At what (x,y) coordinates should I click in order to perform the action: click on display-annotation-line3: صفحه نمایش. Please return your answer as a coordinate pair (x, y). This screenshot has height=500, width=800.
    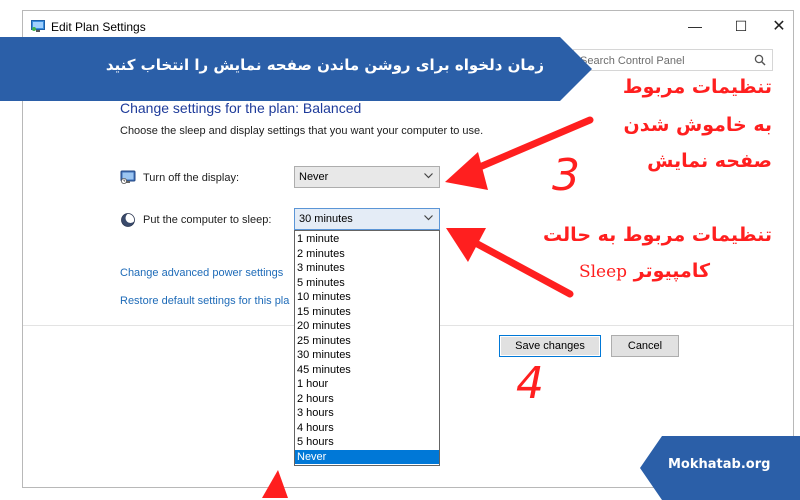
    Looking at the image, I should click on (709, 161).